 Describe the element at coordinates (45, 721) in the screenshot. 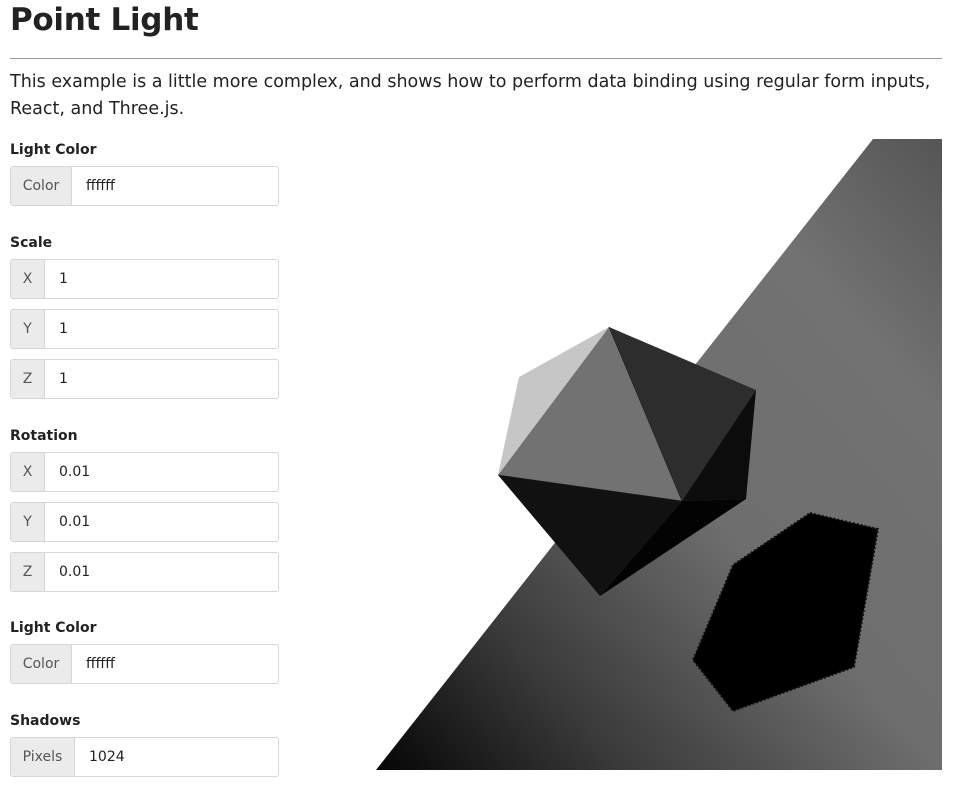

I see `shadows-label: Shadows` at that location.